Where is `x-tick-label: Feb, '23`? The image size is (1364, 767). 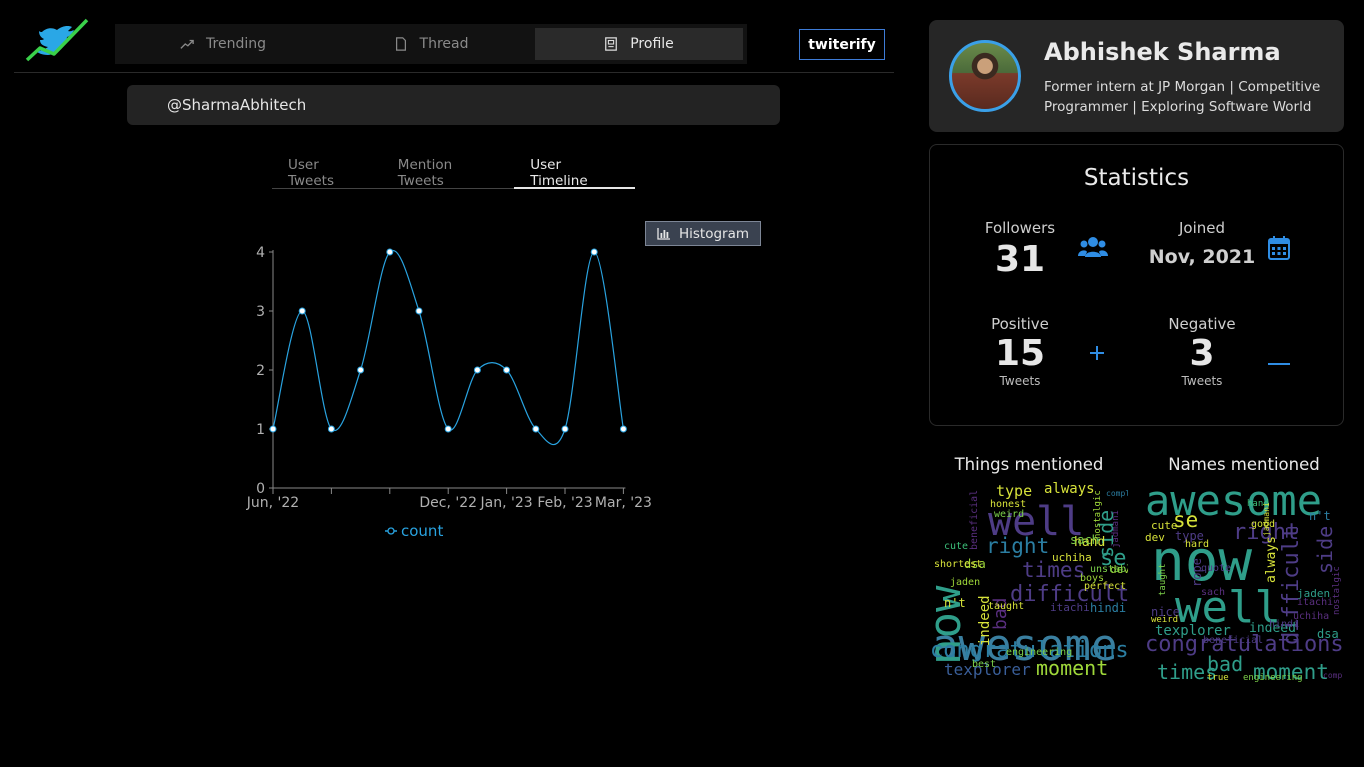
x-tick-label: Feb, '23 is located at coordinates (564, 503).